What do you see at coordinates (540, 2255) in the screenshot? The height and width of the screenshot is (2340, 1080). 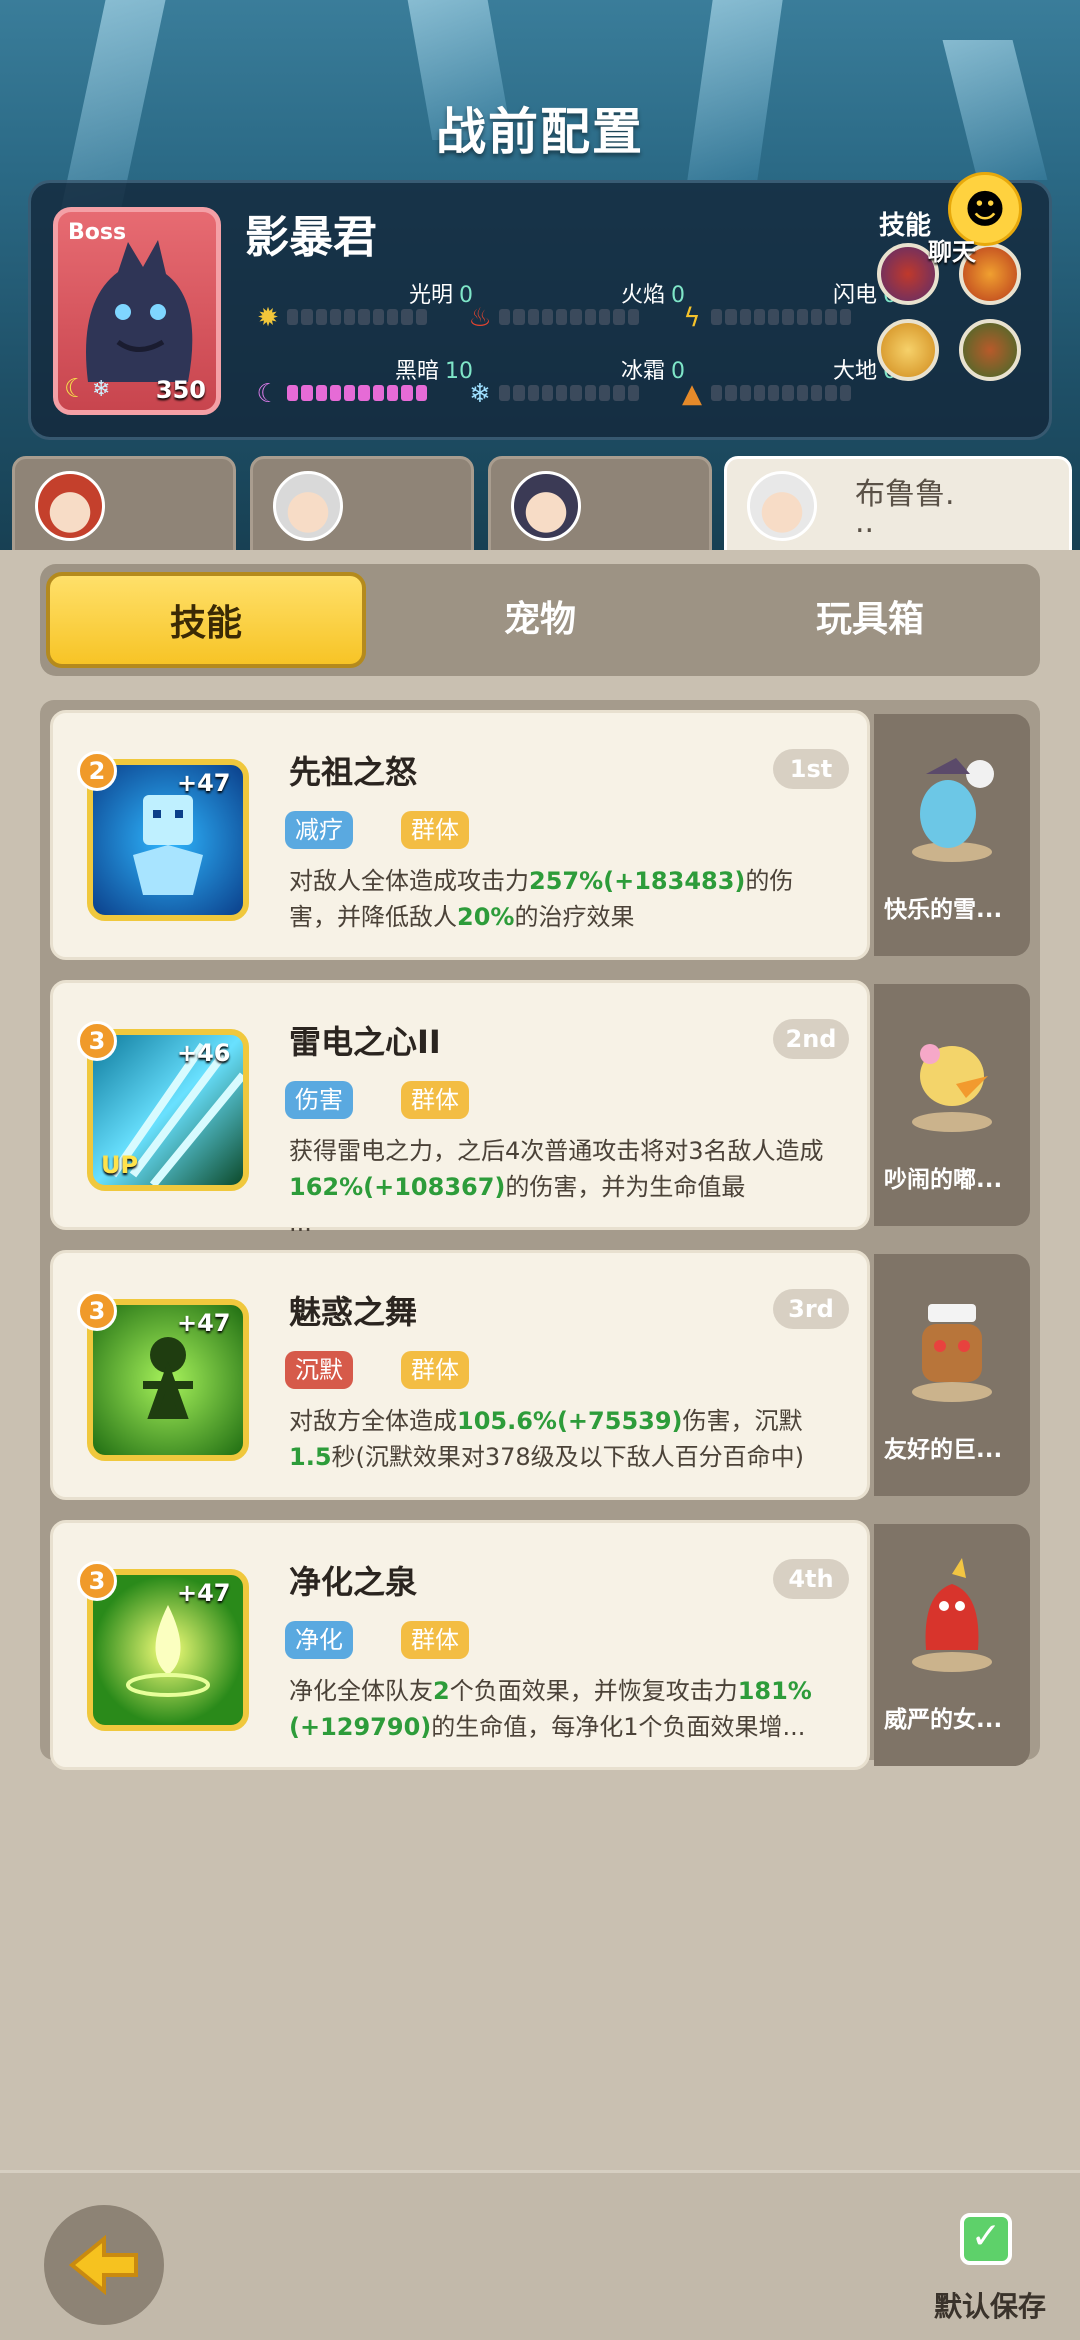 I see `footer-bar: ✓ 默认保存` at bounding box center [540, 2255].